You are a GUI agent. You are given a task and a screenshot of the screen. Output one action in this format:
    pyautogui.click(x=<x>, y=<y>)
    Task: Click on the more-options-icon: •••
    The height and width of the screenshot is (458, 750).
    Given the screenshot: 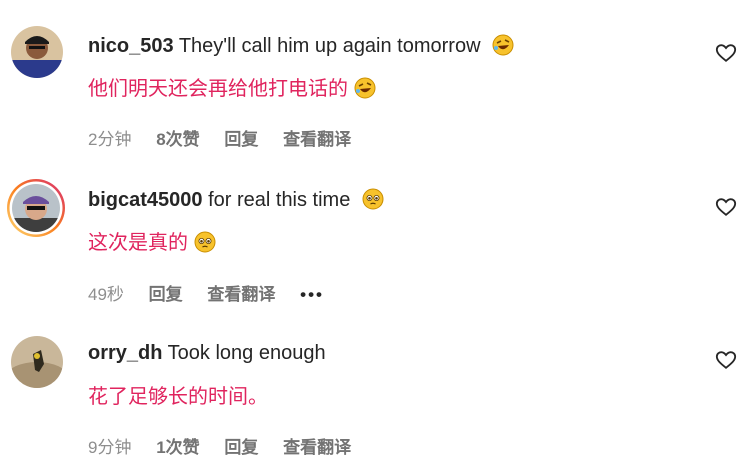 What is the action you would take?
    pyautogui.click(x=312, y=294)
    